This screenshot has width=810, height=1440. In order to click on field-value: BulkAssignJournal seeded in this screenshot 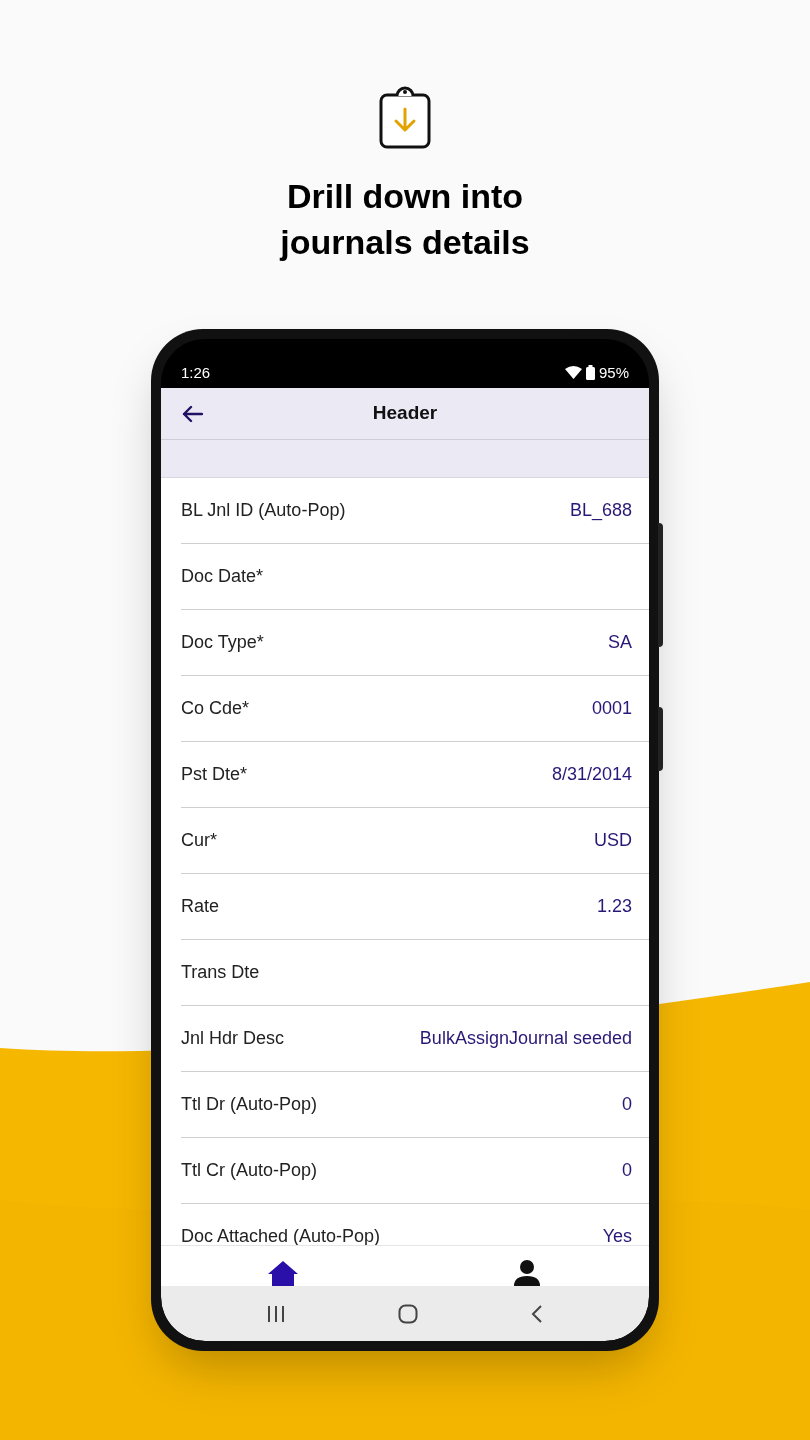, I will do `click(525, 1038)`.